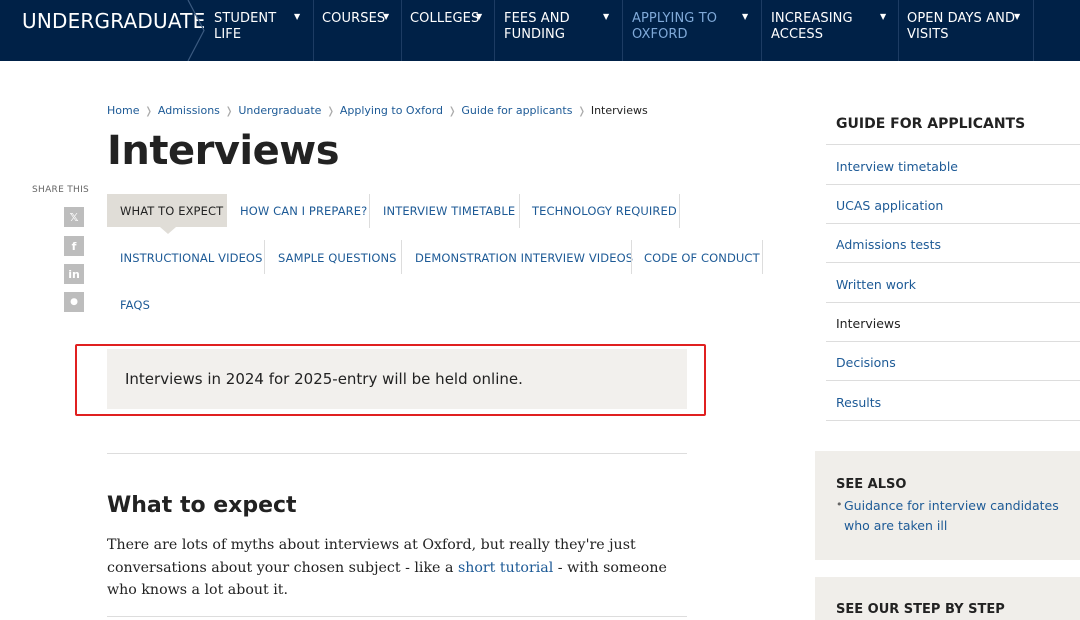 Image resolution: width=1080 pixels, height=620 pixels. Describe the element at coordinates (74, 302) in the screenshot. I see `reddit-icon: ●` at that location.